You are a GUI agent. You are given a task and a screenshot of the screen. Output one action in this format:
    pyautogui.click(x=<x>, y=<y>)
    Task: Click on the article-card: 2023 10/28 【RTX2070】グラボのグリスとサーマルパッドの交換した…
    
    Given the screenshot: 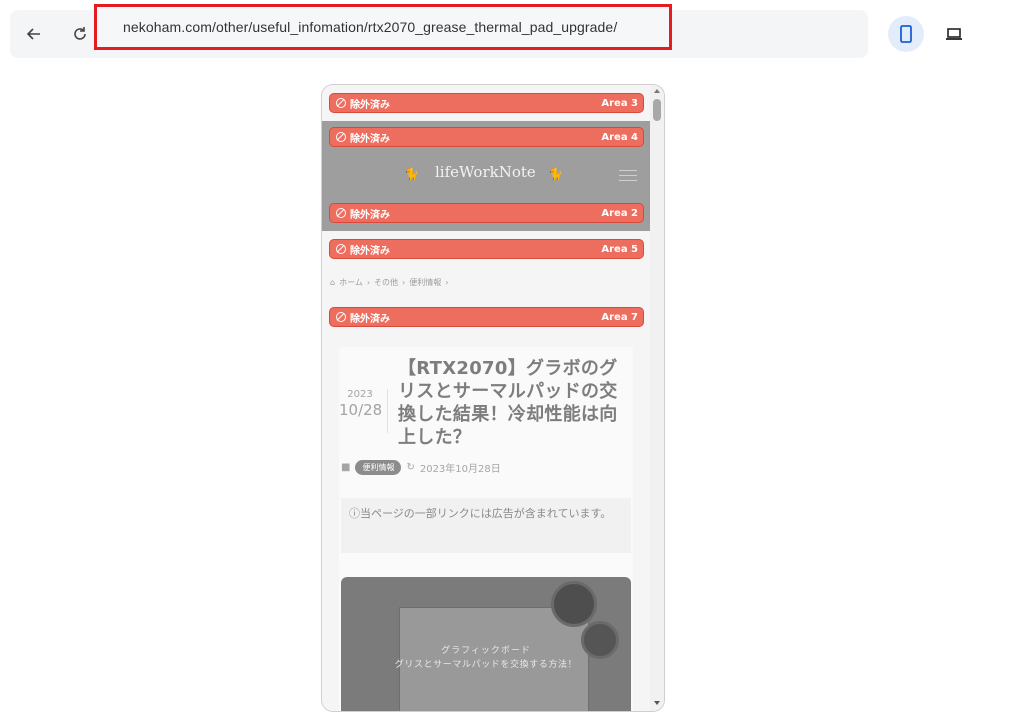 What is the action you would take?
    pyautogui.click(x=486, y=529)
    